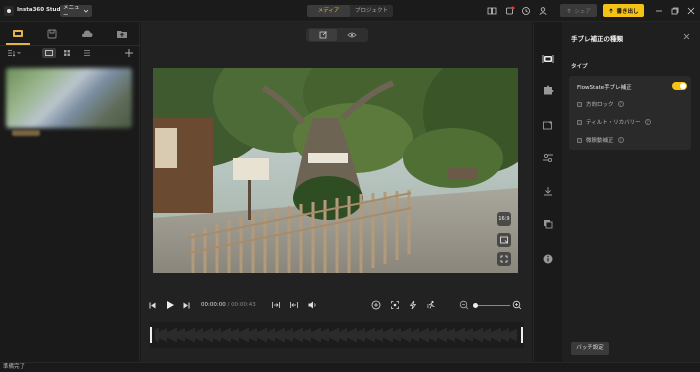  I want to click on download-icon, so click(548, 191).